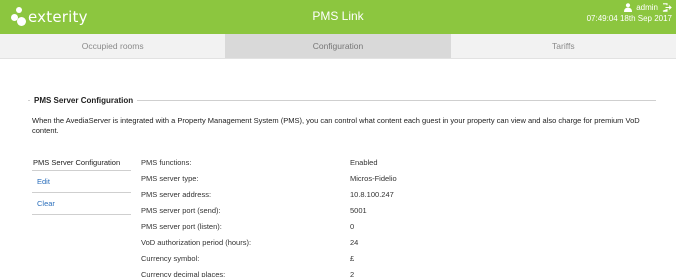  I want to click on setting-label: PMS functions:, so click(166, 162).